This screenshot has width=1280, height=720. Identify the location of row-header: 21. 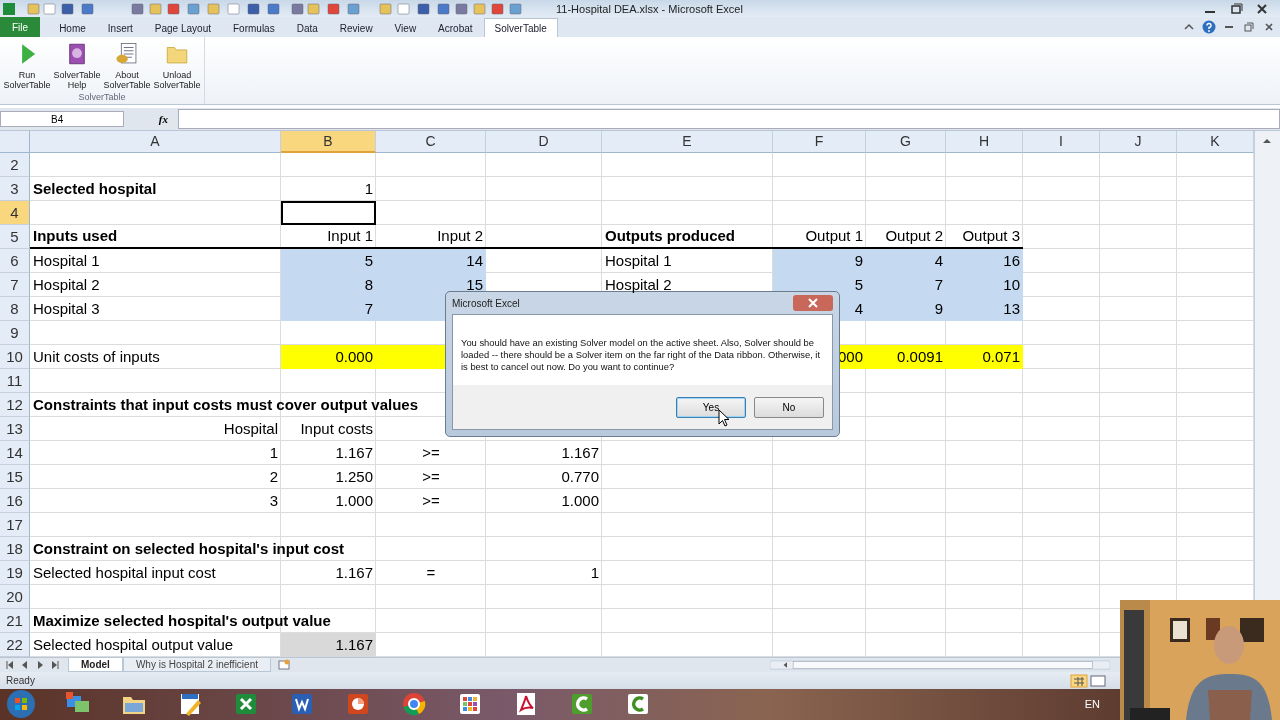
(15, 620).